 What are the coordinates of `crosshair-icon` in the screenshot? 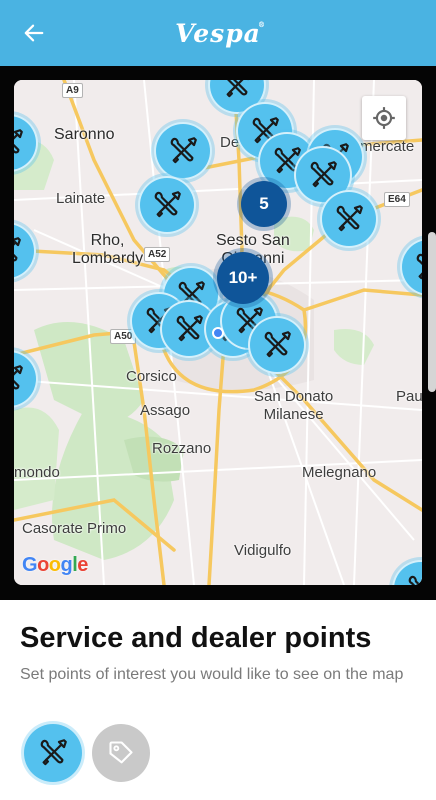 It's located at (384, 118).